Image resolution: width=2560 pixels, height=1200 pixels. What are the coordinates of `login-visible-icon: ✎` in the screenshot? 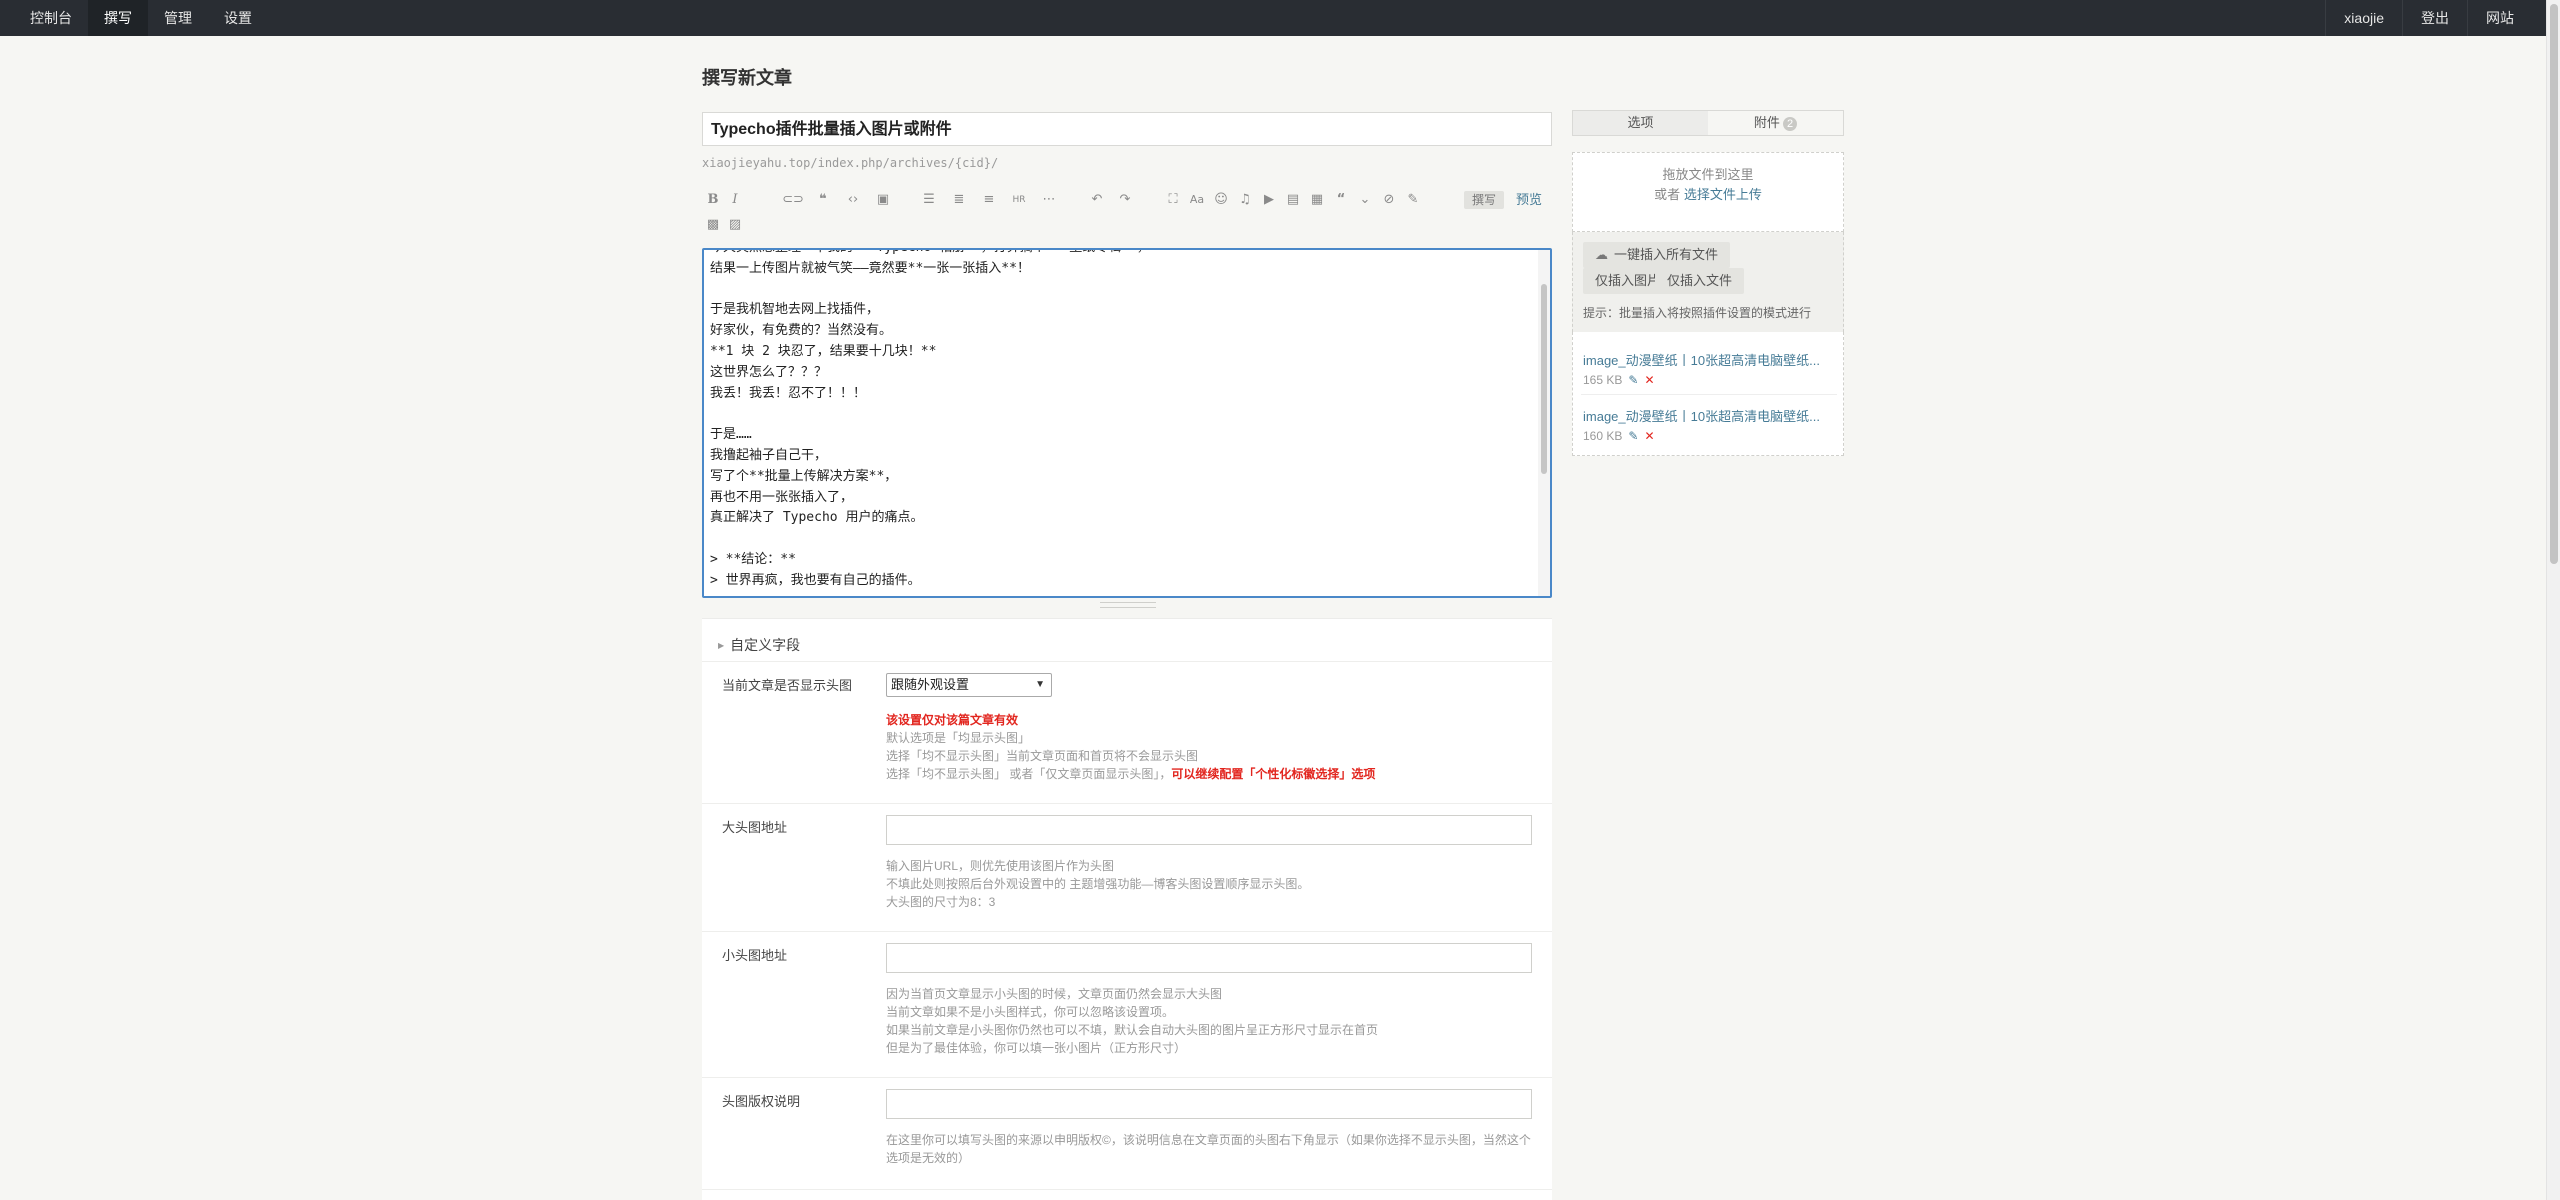 It's located at (1413, 200).